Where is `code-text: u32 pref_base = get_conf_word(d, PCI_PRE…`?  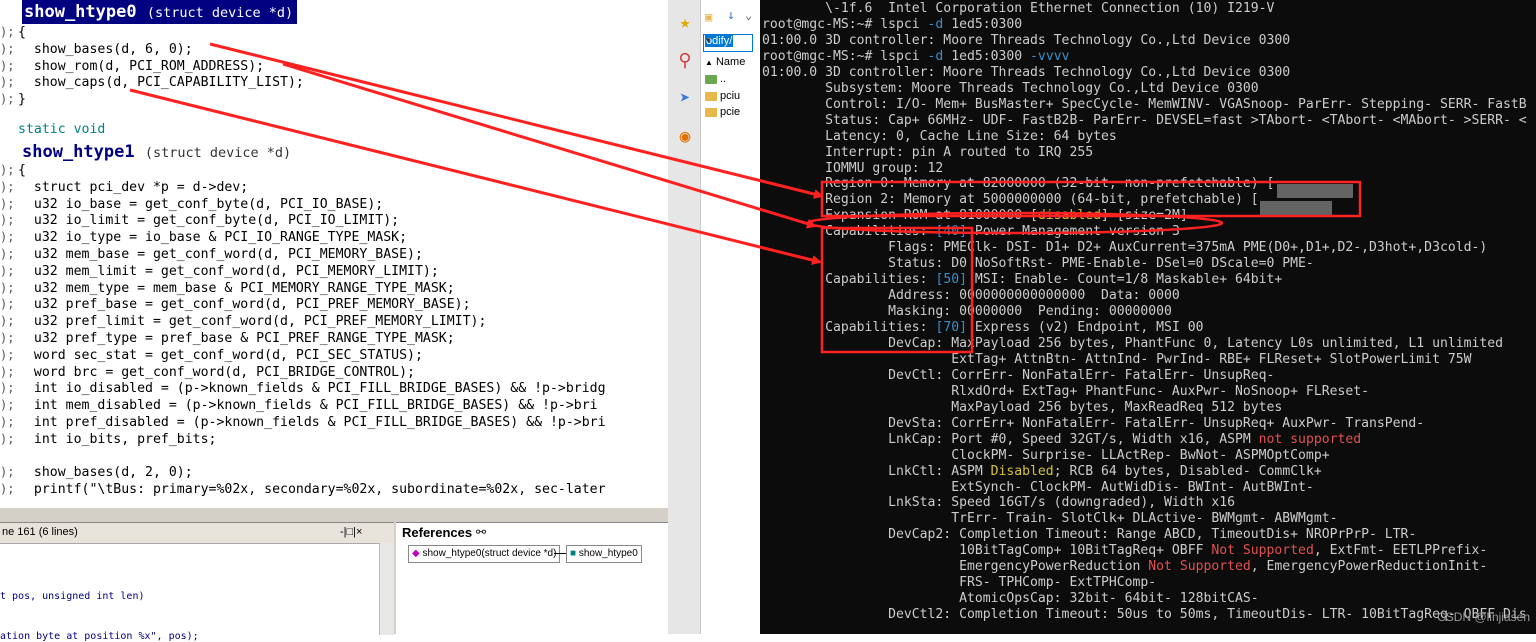 code-text: u32 pref_base = get_conf_word(d, PCI_PRE… is located at coordinates (244, 305).